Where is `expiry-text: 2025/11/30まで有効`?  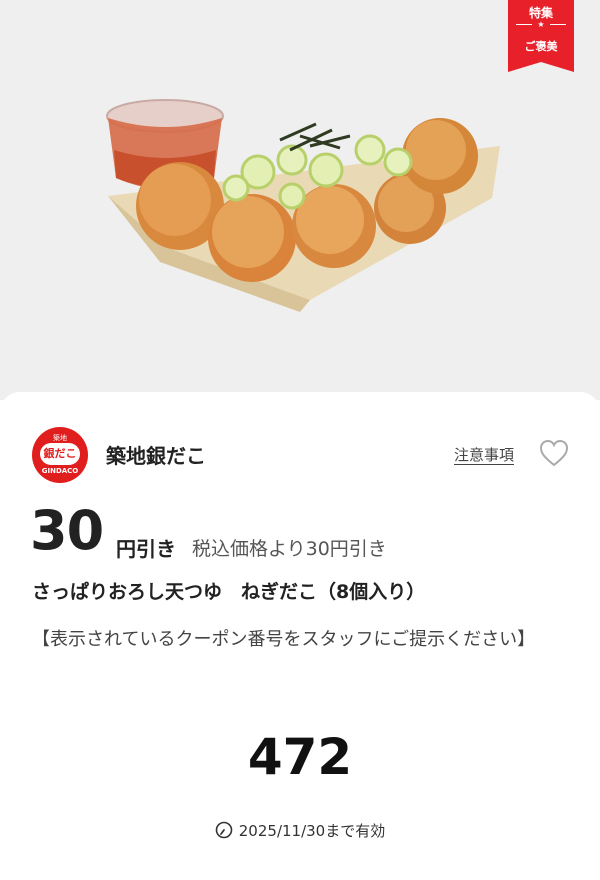 expiry-text: 2025/11/30まで有効 is located at coordinates (312, 831).